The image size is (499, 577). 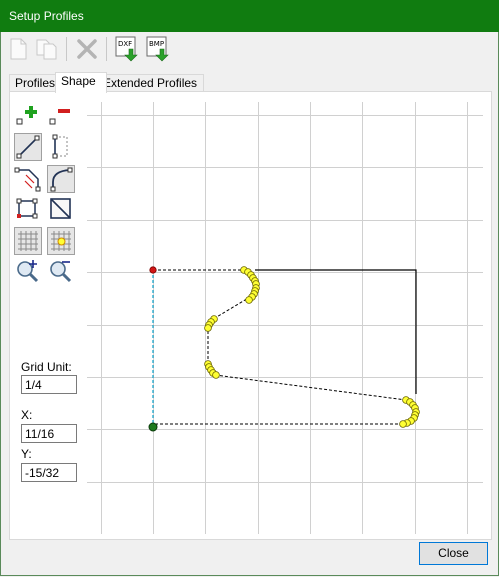 I want to click on zoom-out-icon, so click(x=61, y=271).